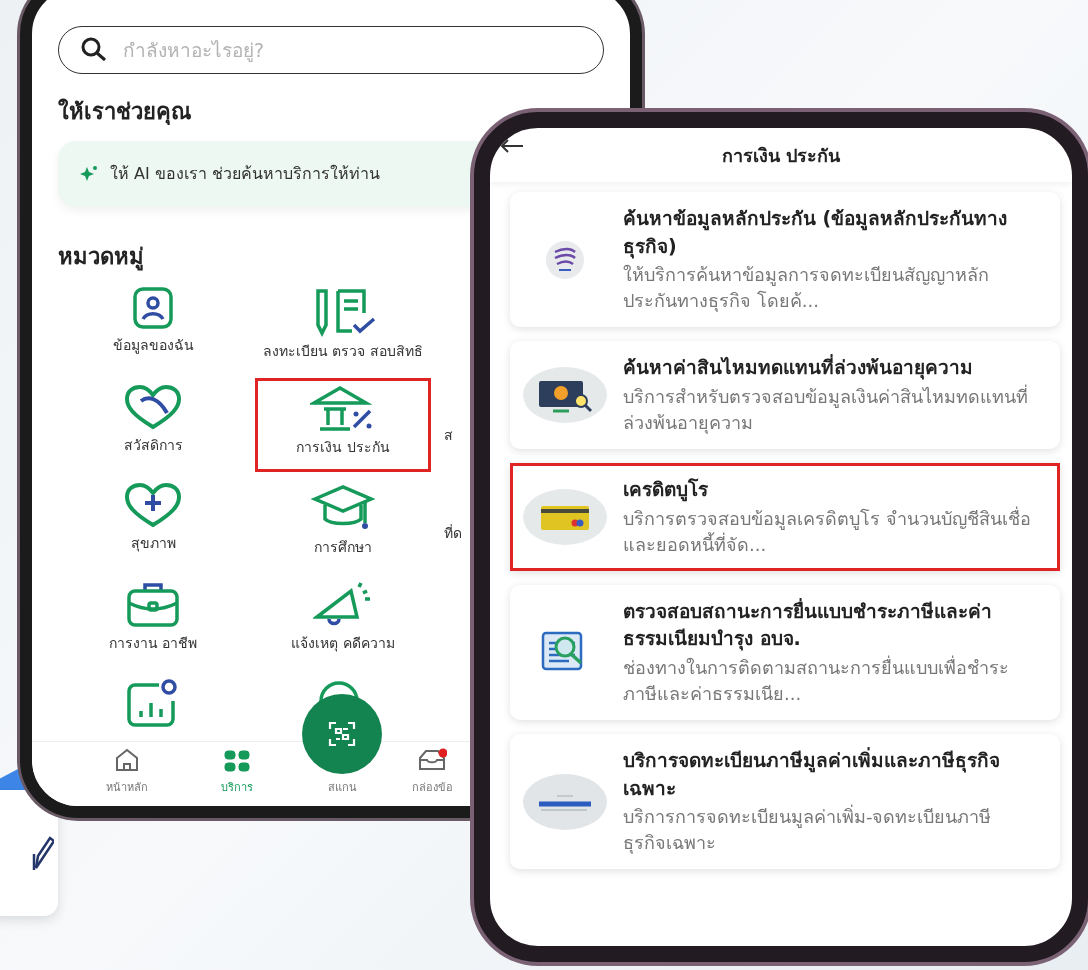  What do you see at coordinates (351, 50) in the screenshot?
I see `search-input: กำลังหาอะไรอยู่?` at bounding box center [351, 50].